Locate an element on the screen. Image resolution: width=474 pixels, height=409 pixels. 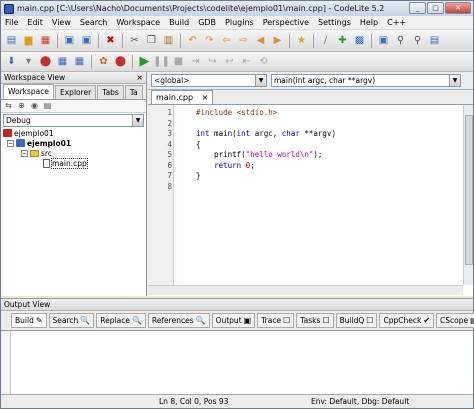
tab-search: Search 🔍 is located at coordinates (71, 320).